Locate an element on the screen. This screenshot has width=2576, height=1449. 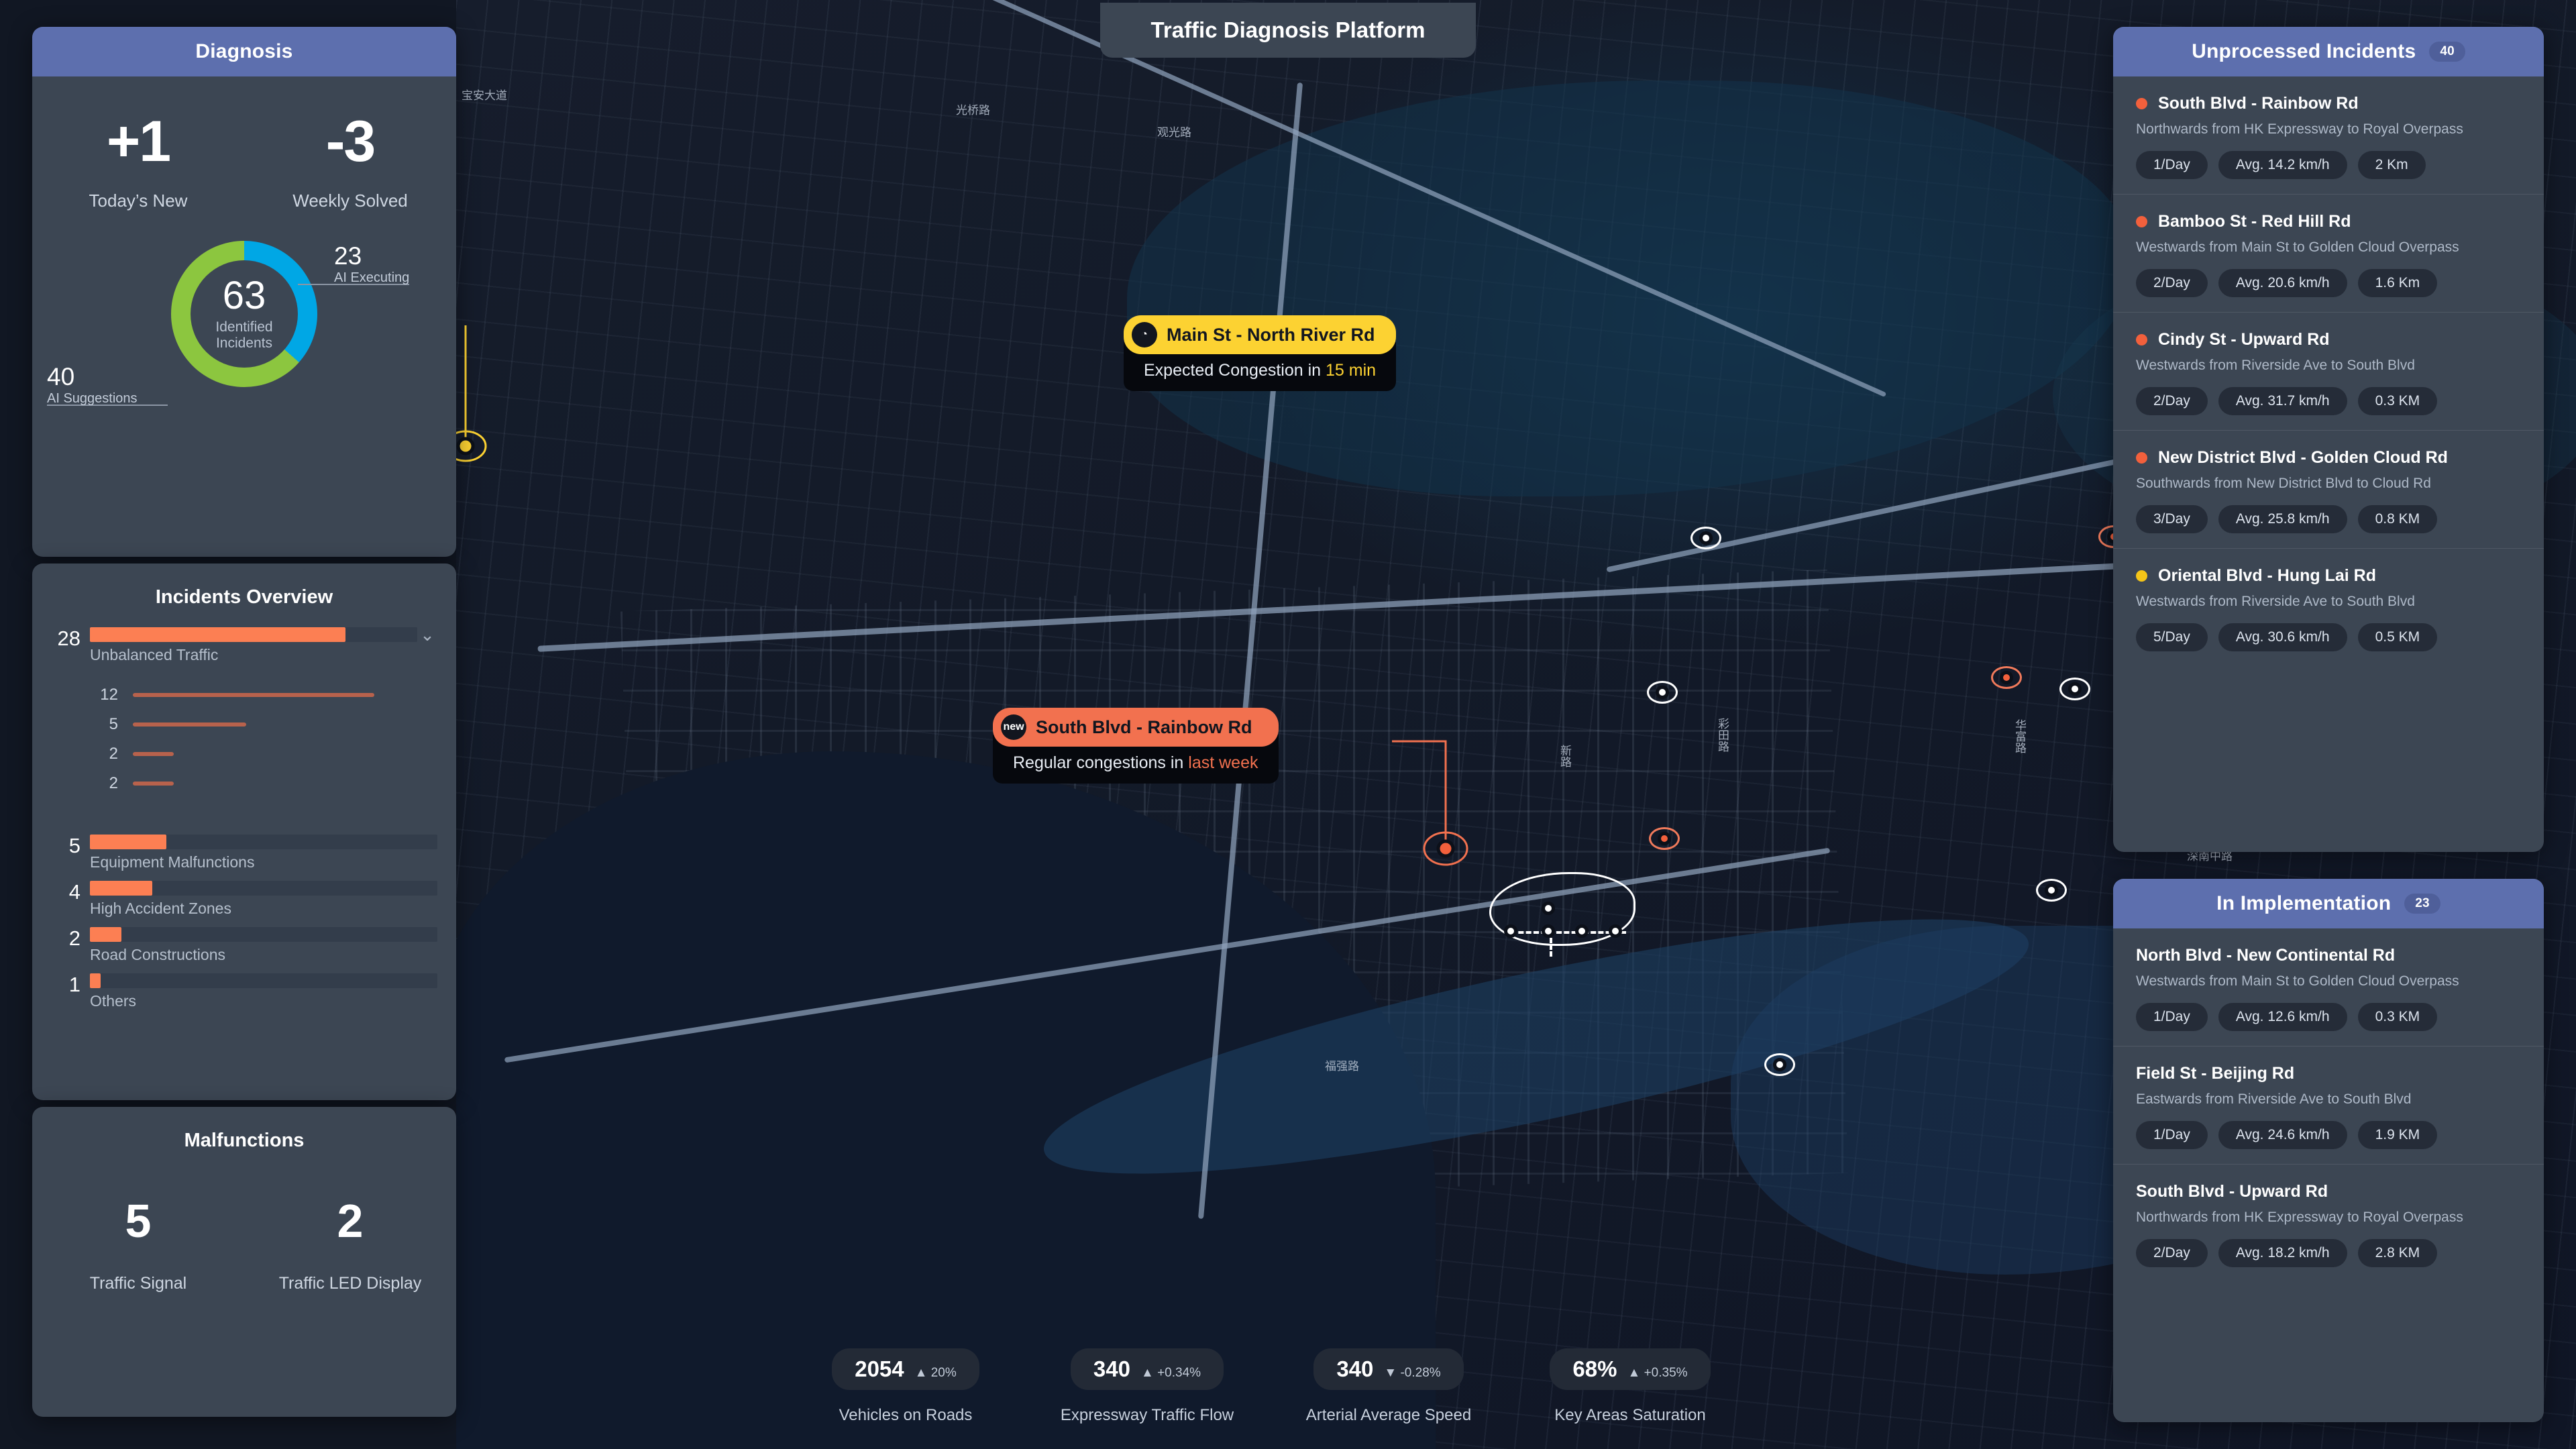
stat-delta: ▲ +0.34% is located at coordinates (1170, 1373).